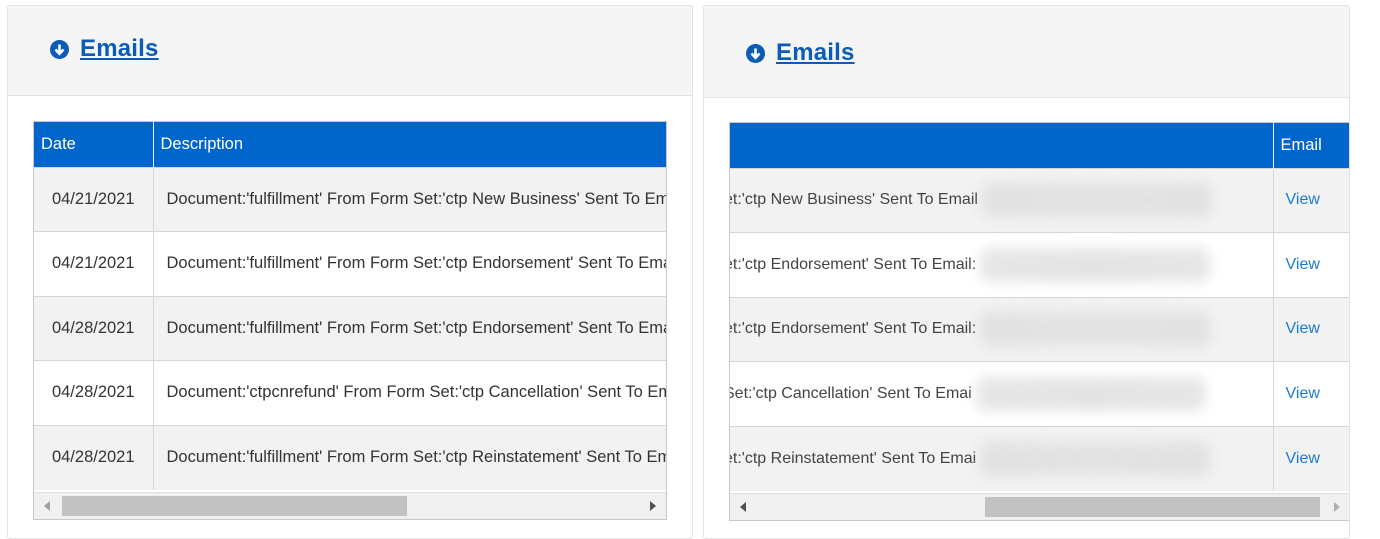  Describe the element at coordinates (854, 200) in the screenshot. I see `description-text: et:'ctp New Business' Sent To Email` at that location.